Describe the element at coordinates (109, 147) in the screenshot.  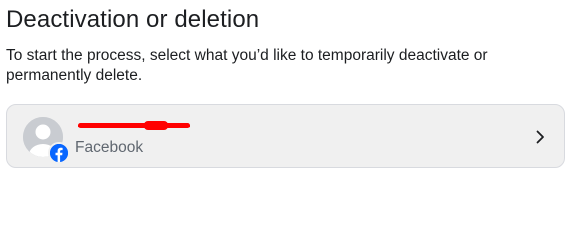
I see `platform-label: Facebook` at that location.